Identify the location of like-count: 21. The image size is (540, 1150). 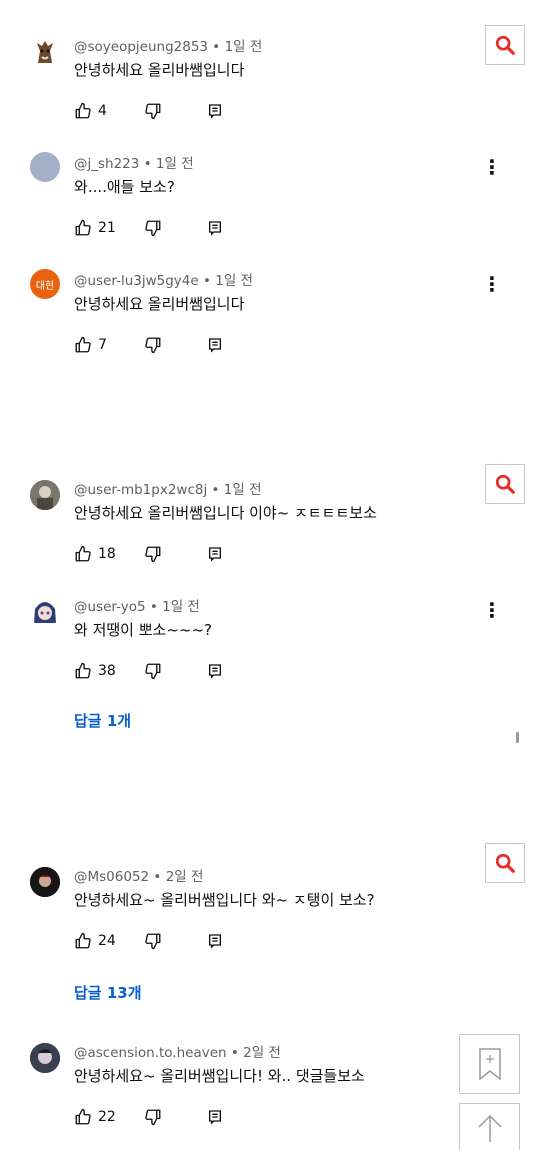
(107, 228).